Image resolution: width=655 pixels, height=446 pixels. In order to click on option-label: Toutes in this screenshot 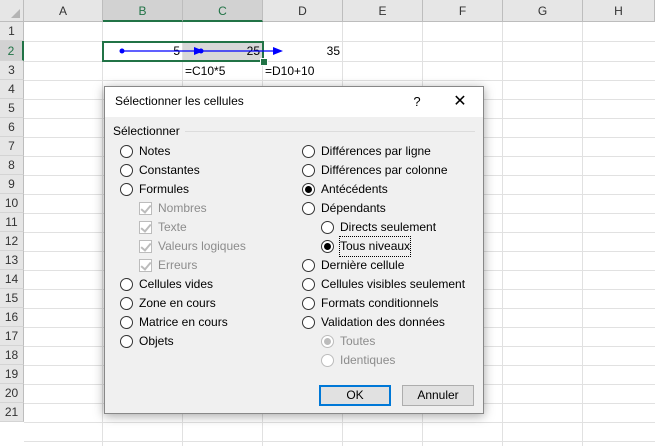, I will do `click(358, 341)`.